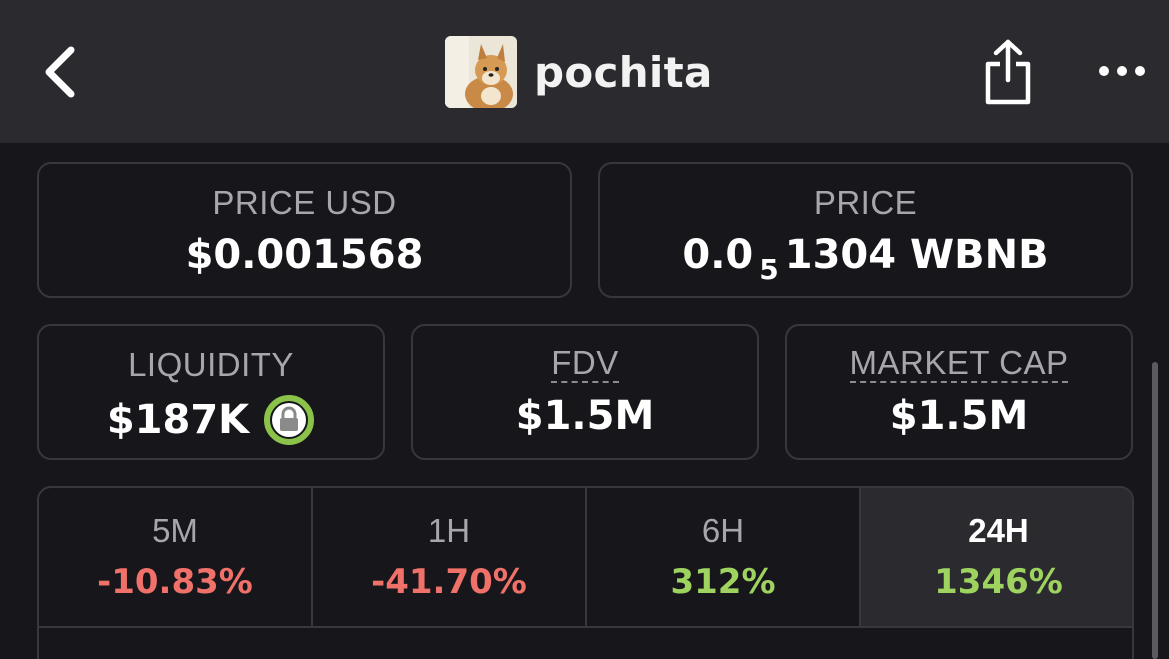  I want to click on tab-1h-value: -41.70%, so click(449, 582).